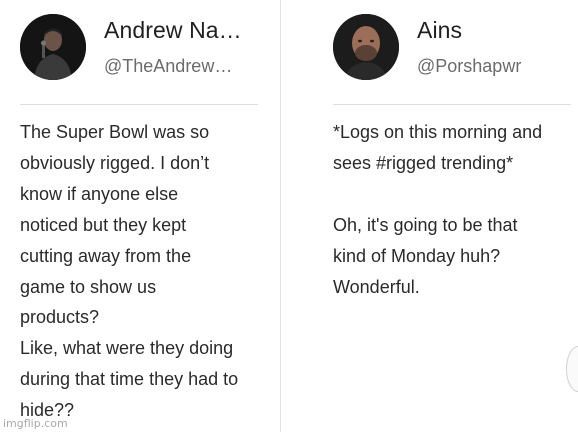  I want to click on watermark: imgflip.com, so click(35, 423).